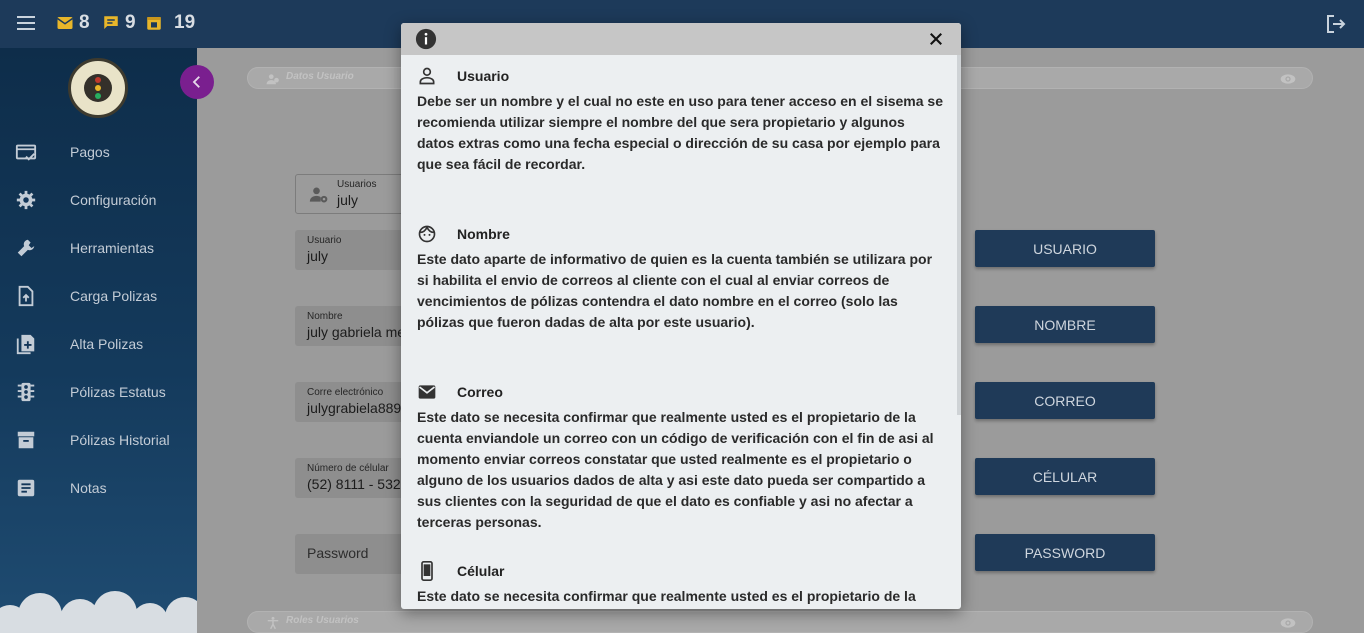  Describe the element at coordinates (348, 200) in the screenshot. I see `user-select-value: july` at that location.